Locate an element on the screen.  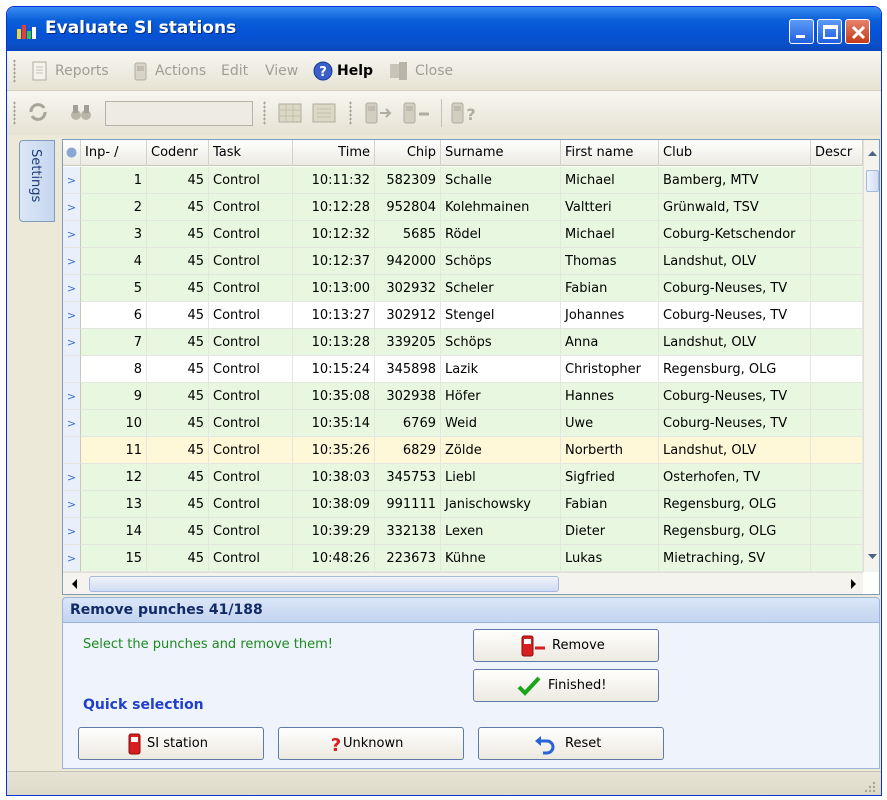
refresh-icon is located at coordinates (38, 112).